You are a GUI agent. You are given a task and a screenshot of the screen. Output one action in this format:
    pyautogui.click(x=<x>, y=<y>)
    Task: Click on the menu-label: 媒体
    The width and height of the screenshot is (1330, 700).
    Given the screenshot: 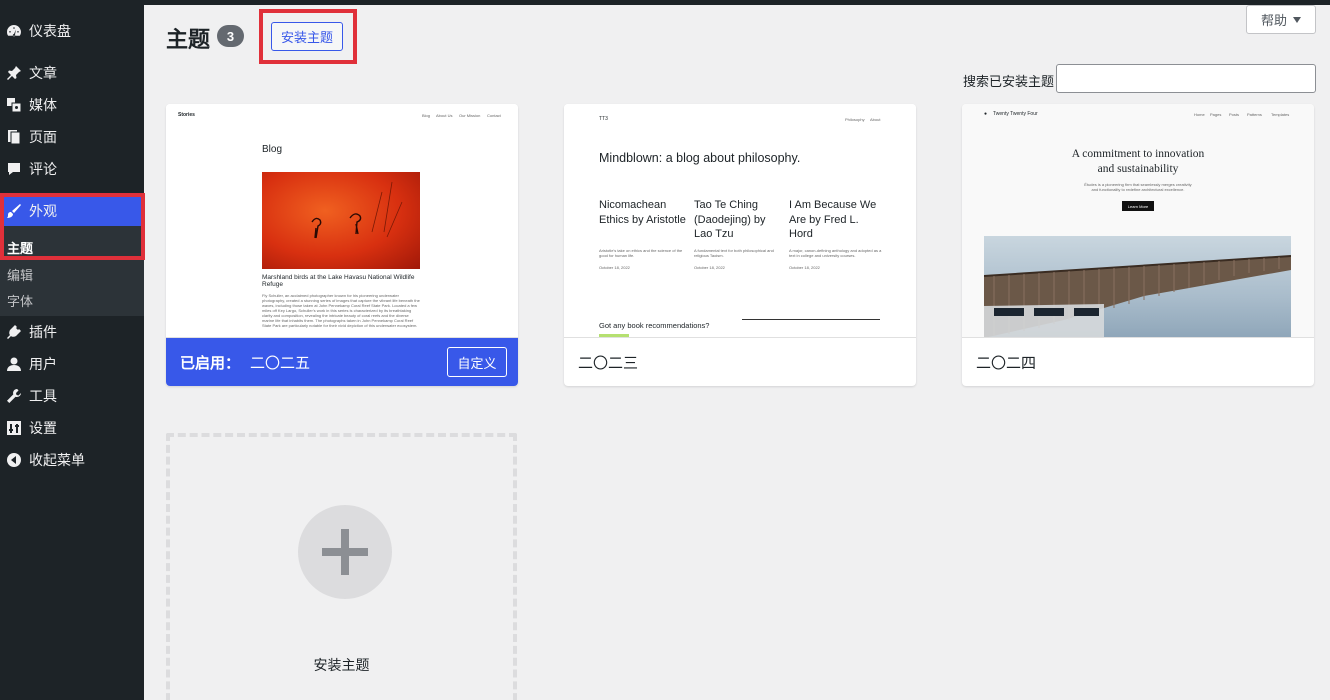 What is the action you would take?
    pyautogui.click(x=43, y=105)
    